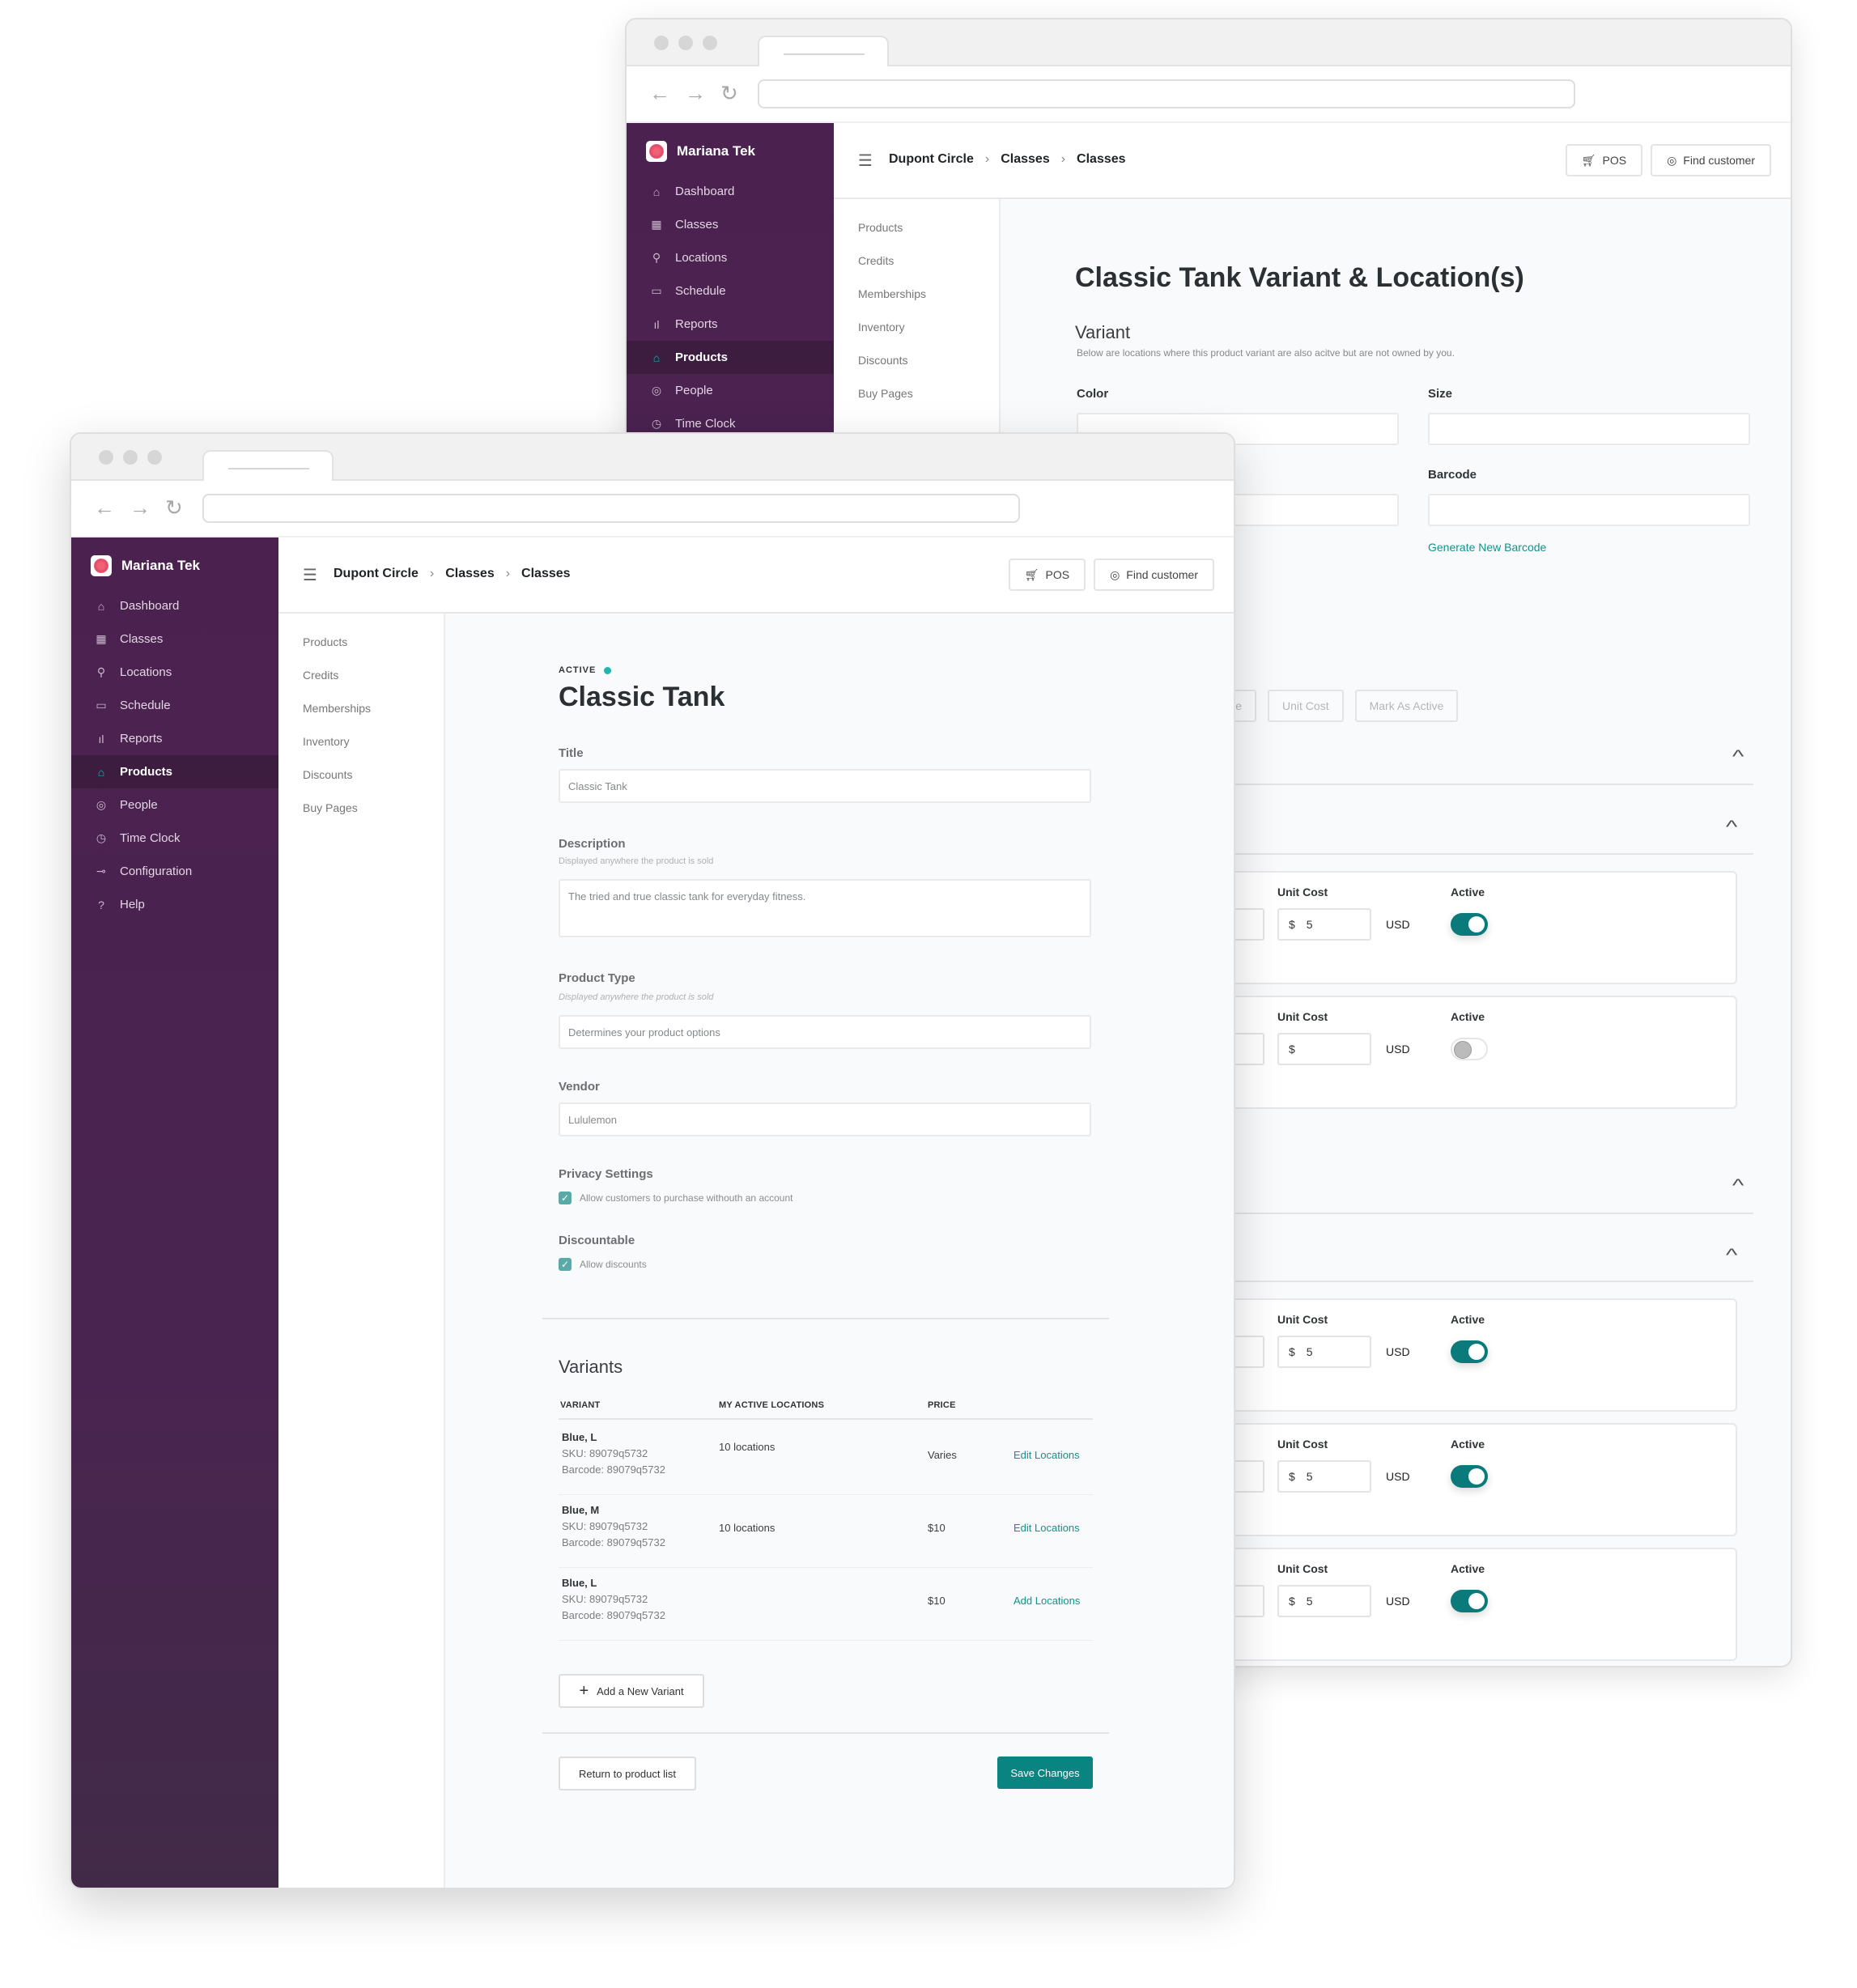 This screenshot has width=1857, height=1988. I want to click on product-type-input: Determines your product options, so click(825, 1032).